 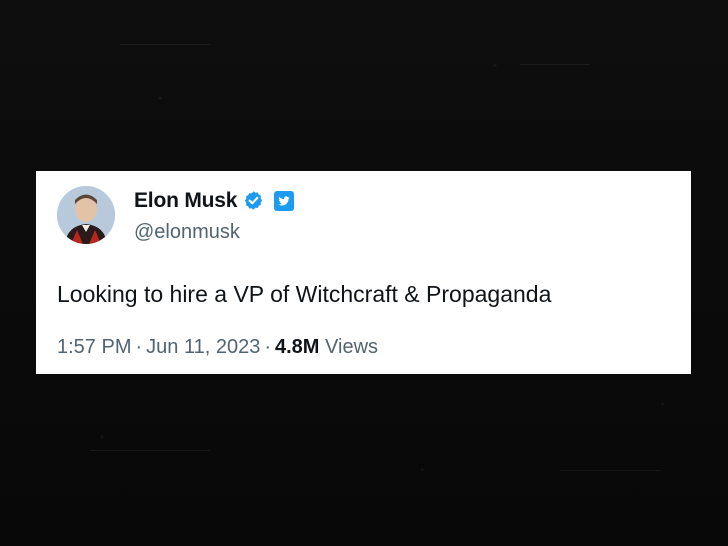 I want to click on avatar, so click(x=86, y=215).